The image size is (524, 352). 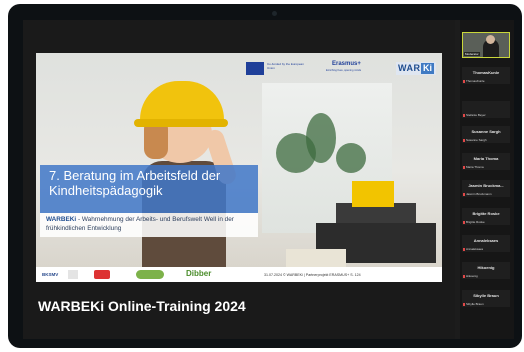 I want to click on muted-mic-label: Hikoenig, so click(x=470, y=276).